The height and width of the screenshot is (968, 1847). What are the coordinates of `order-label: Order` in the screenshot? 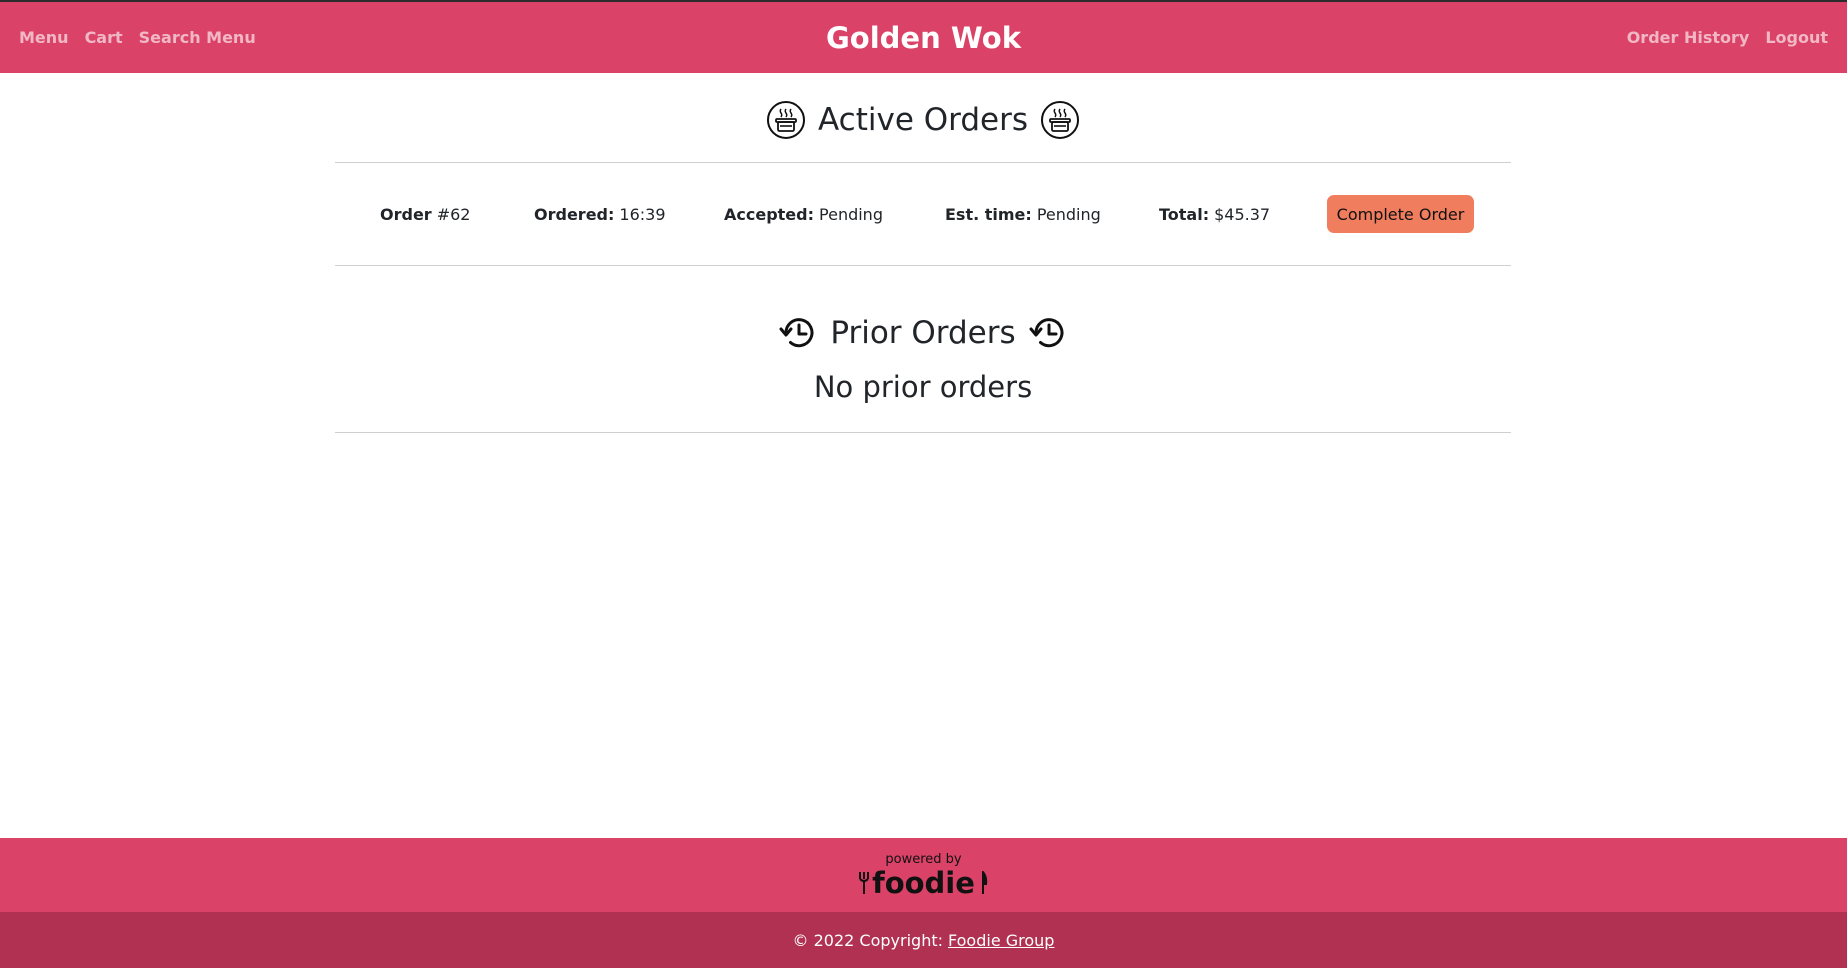 It's located at (406, 214).